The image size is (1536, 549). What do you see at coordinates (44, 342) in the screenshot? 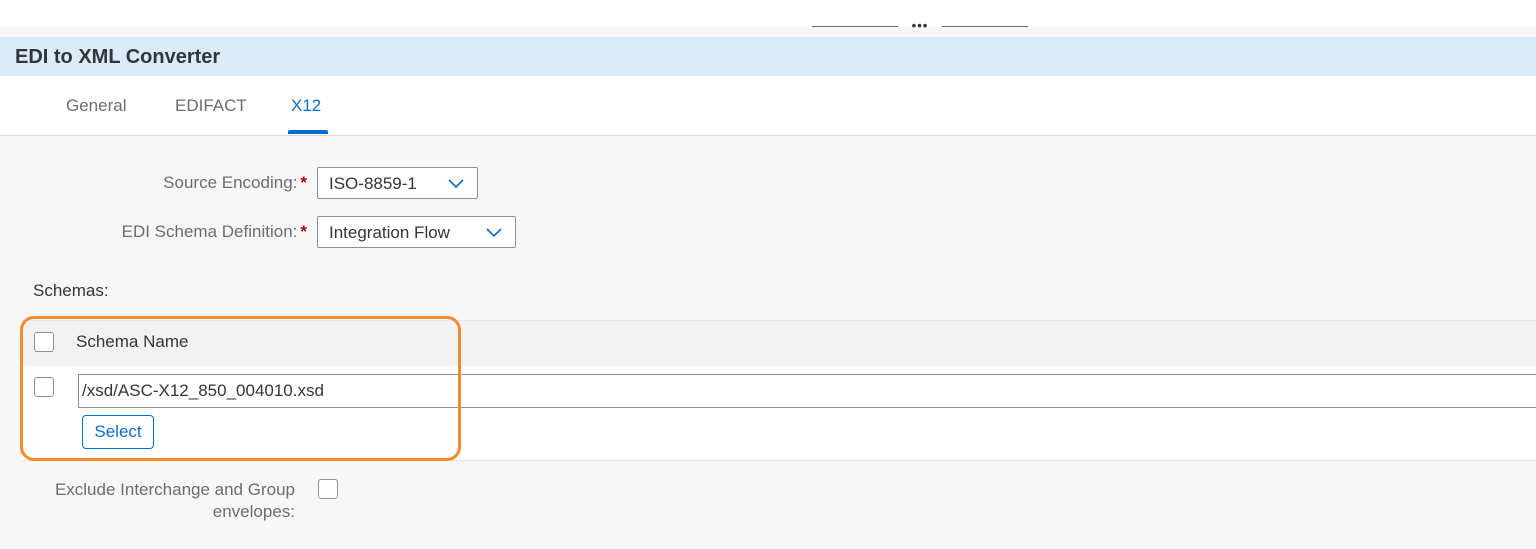
I see `select-all-checkbox` at bounding box center [44, 342].